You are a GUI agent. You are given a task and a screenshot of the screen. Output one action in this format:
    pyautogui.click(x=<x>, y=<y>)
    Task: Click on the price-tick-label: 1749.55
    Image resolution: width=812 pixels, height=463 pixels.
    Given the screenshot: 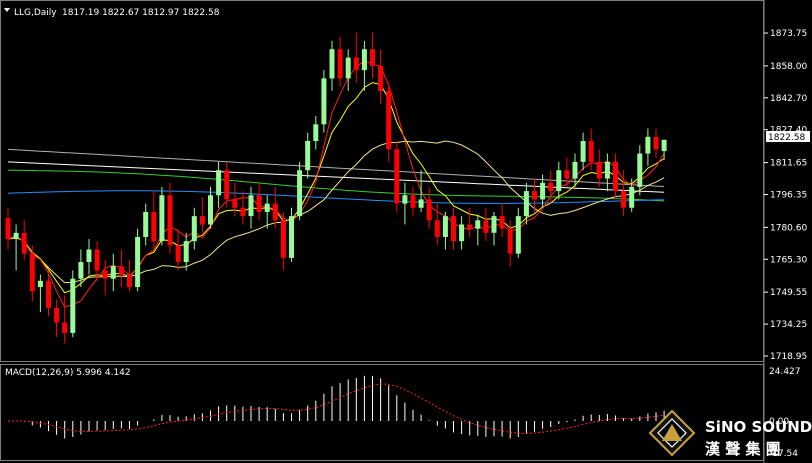 What is the action you would take?
    pyautogui.click(x=788, y=293)
    